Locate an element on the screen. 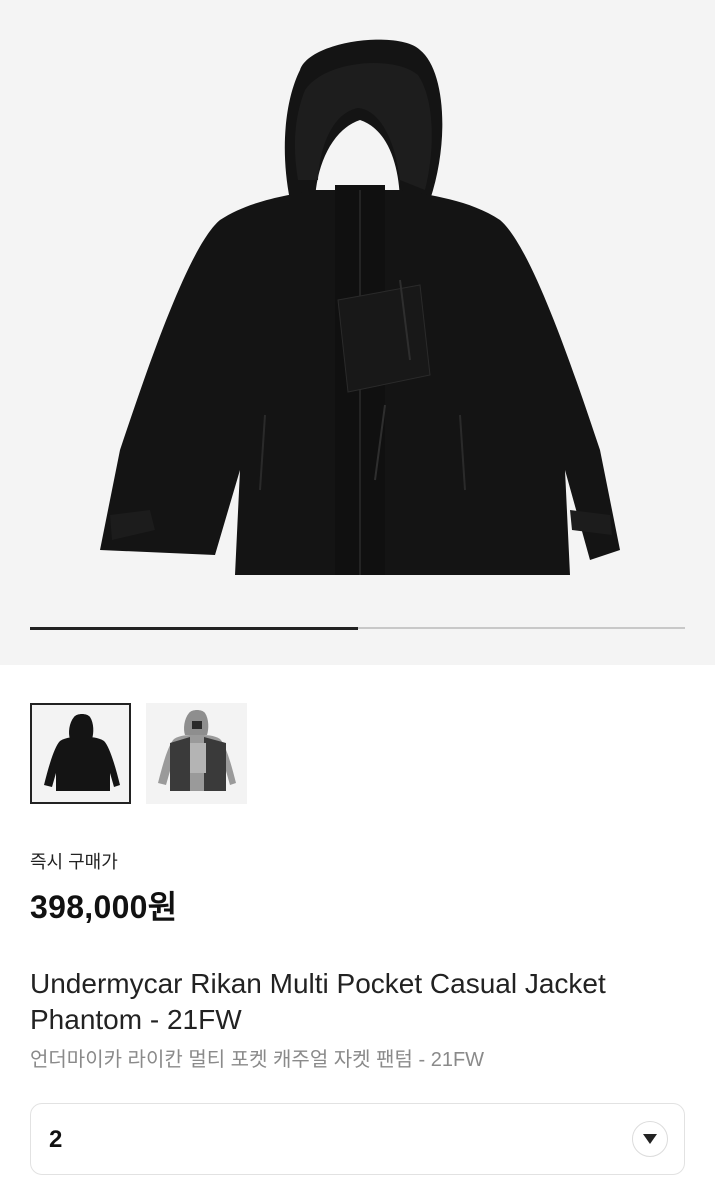 Image resolution: width=715 pixels, height=1200 pixels. price-label: 즉시 구매가 is located at coordinates (74, 862).